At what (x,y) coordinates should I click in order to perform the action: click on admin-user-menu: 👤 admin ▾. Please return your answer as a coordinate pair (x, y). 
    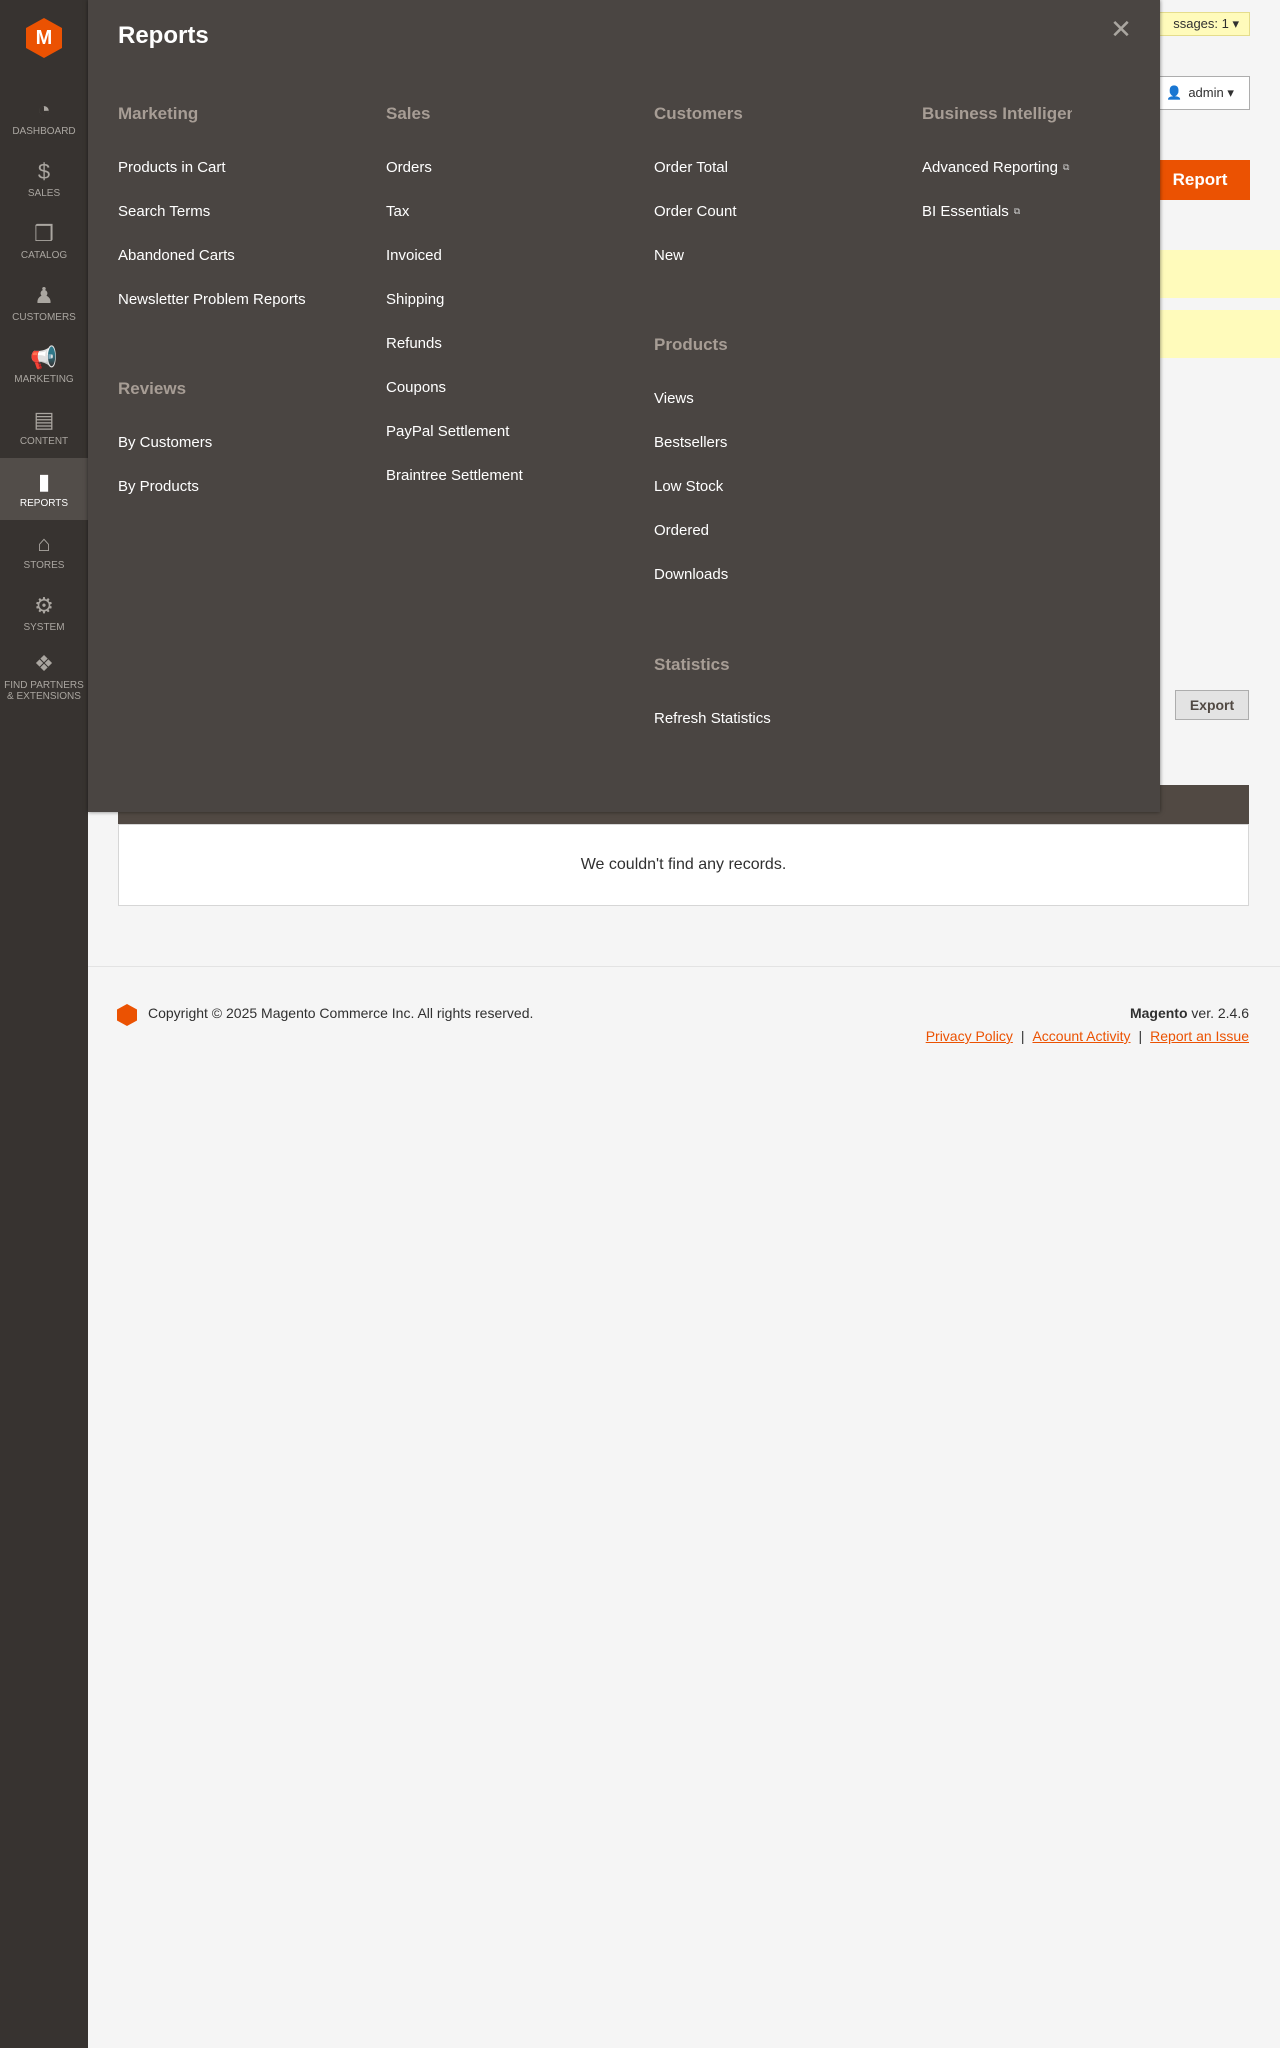
    Looking at the image, I should click on (1200, 93).